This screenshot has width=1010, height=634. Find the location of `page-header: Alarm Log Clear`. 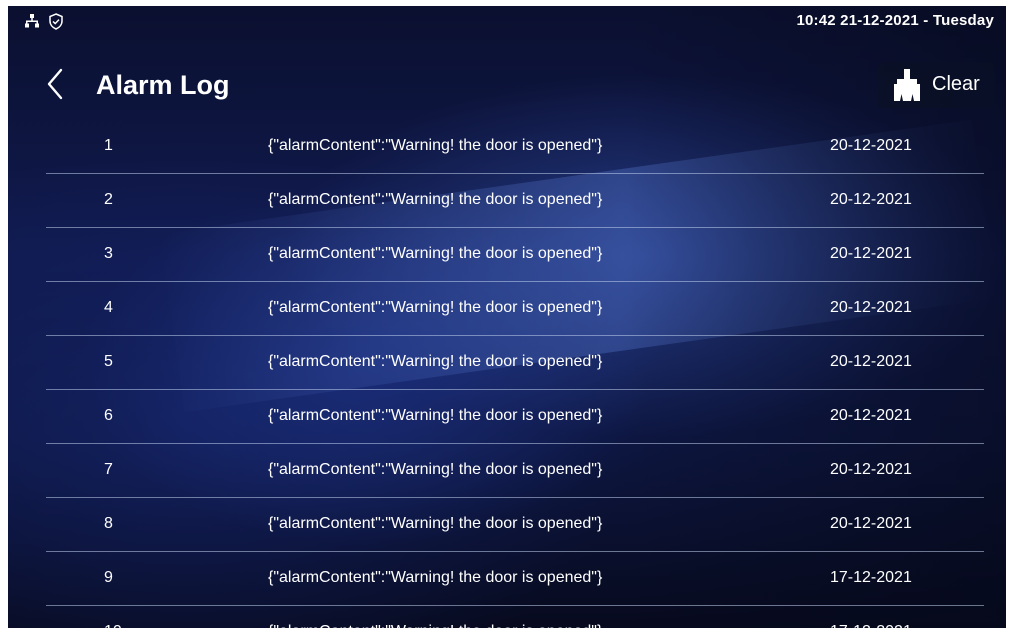

page-header: Alarm Log Clear is located at coordinates (507, 87).